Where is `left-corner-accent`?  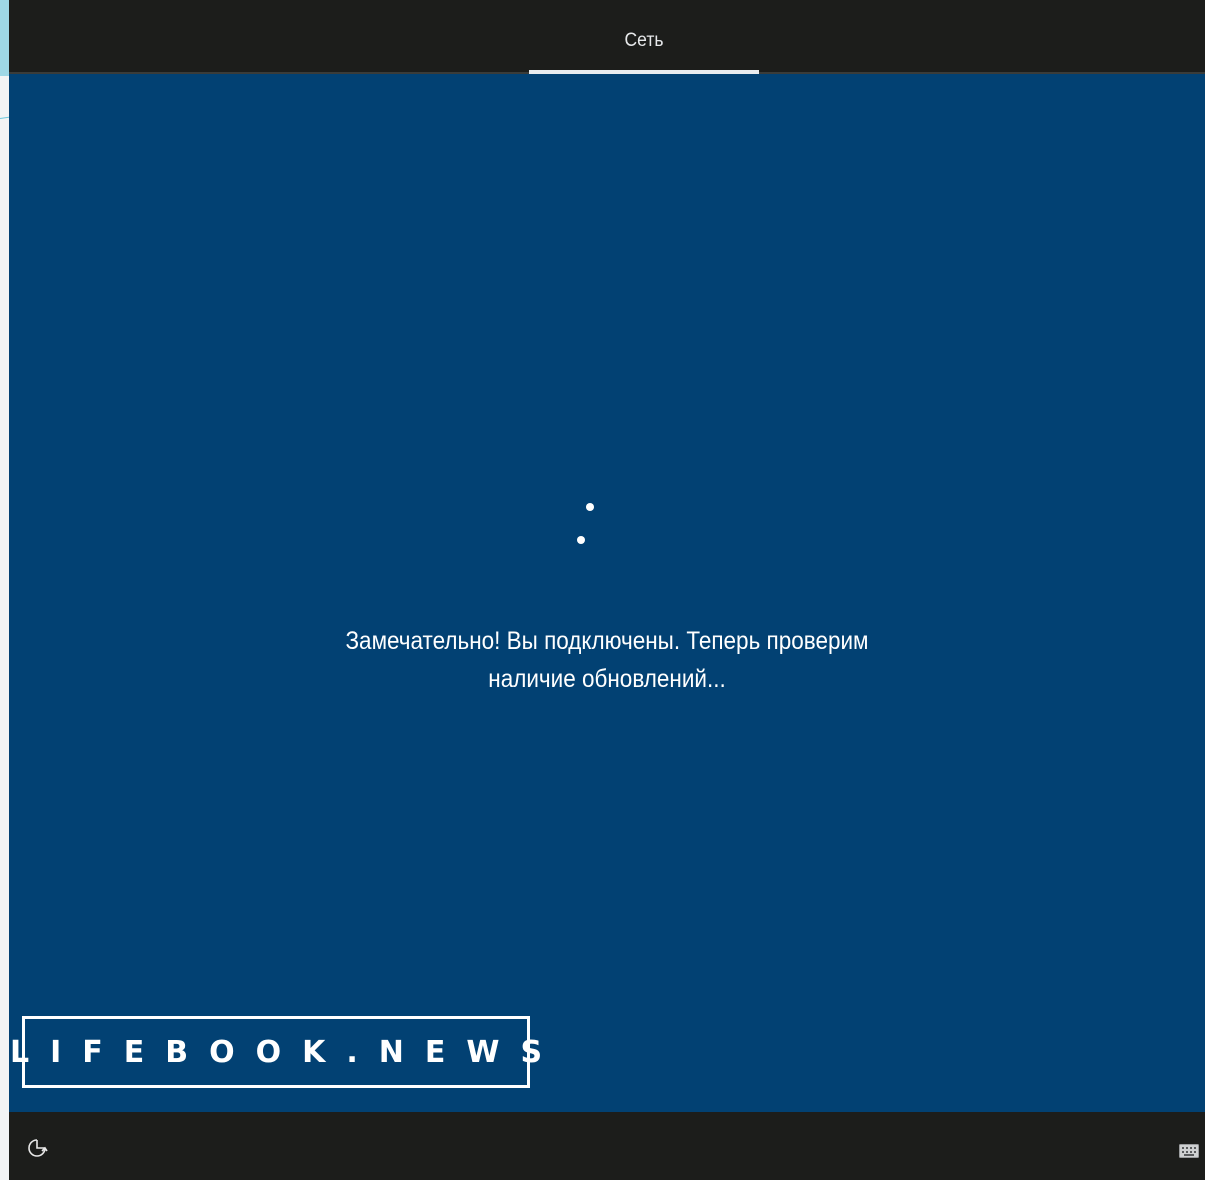
left-corner-accent is located at coordinates (4, 38).